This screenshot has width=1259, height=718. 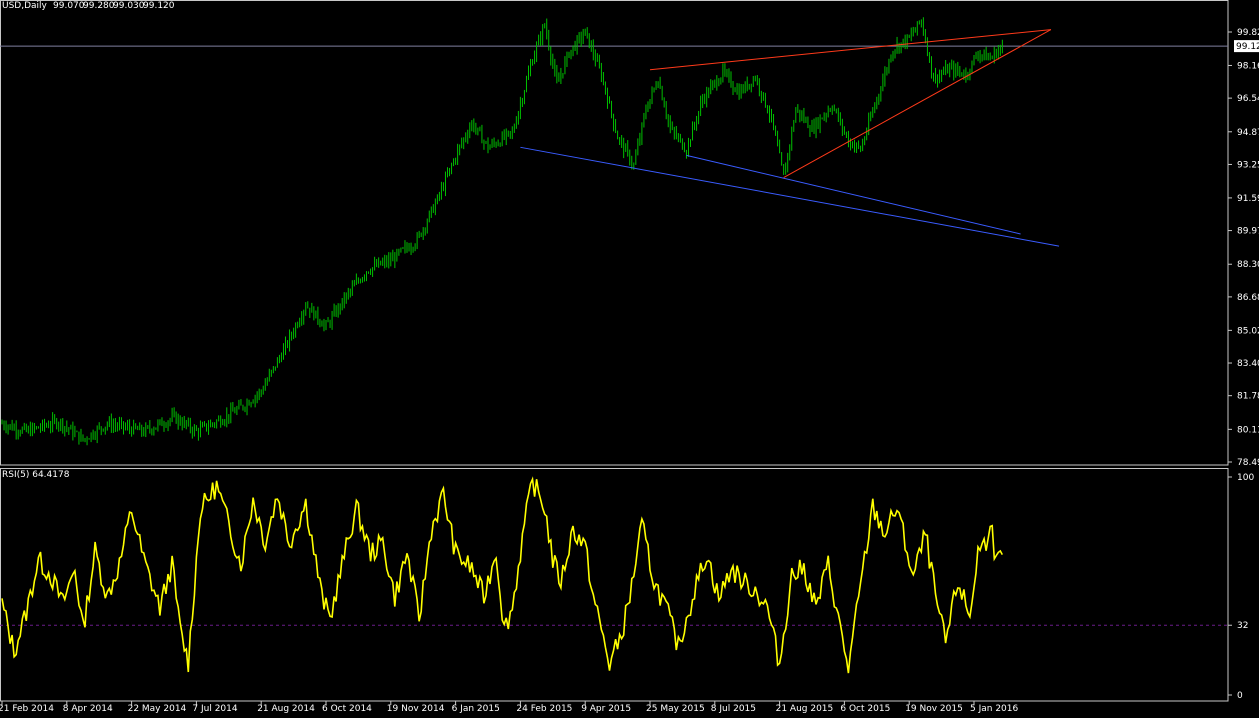 I want to click on time-tick-label: 9 Apr 2015, so click(x=606, y=708).